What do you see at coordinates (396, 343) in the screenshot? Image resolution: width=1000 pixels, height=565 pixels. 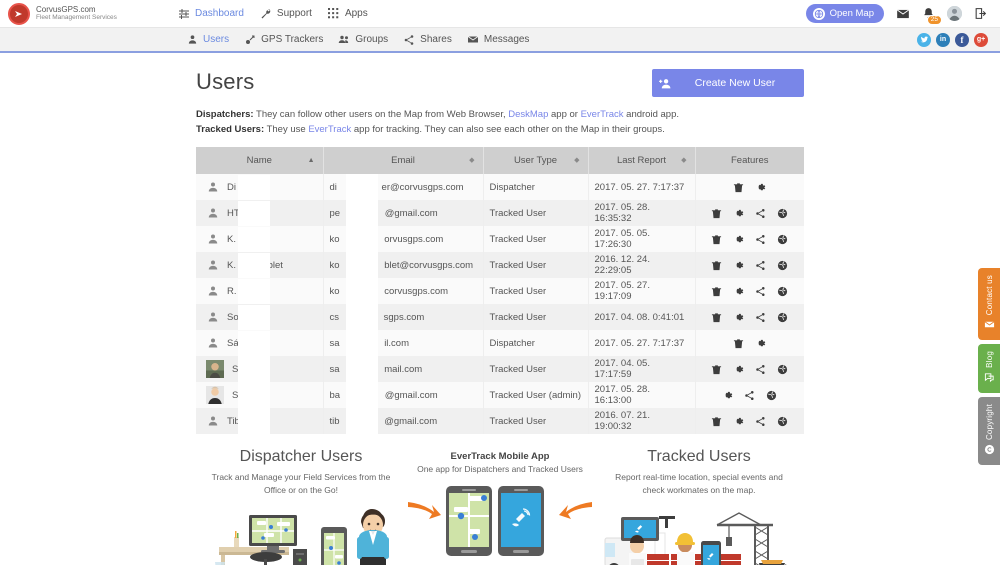 I see `user-email-suffix: il.com` at bounding box center [396, 343].